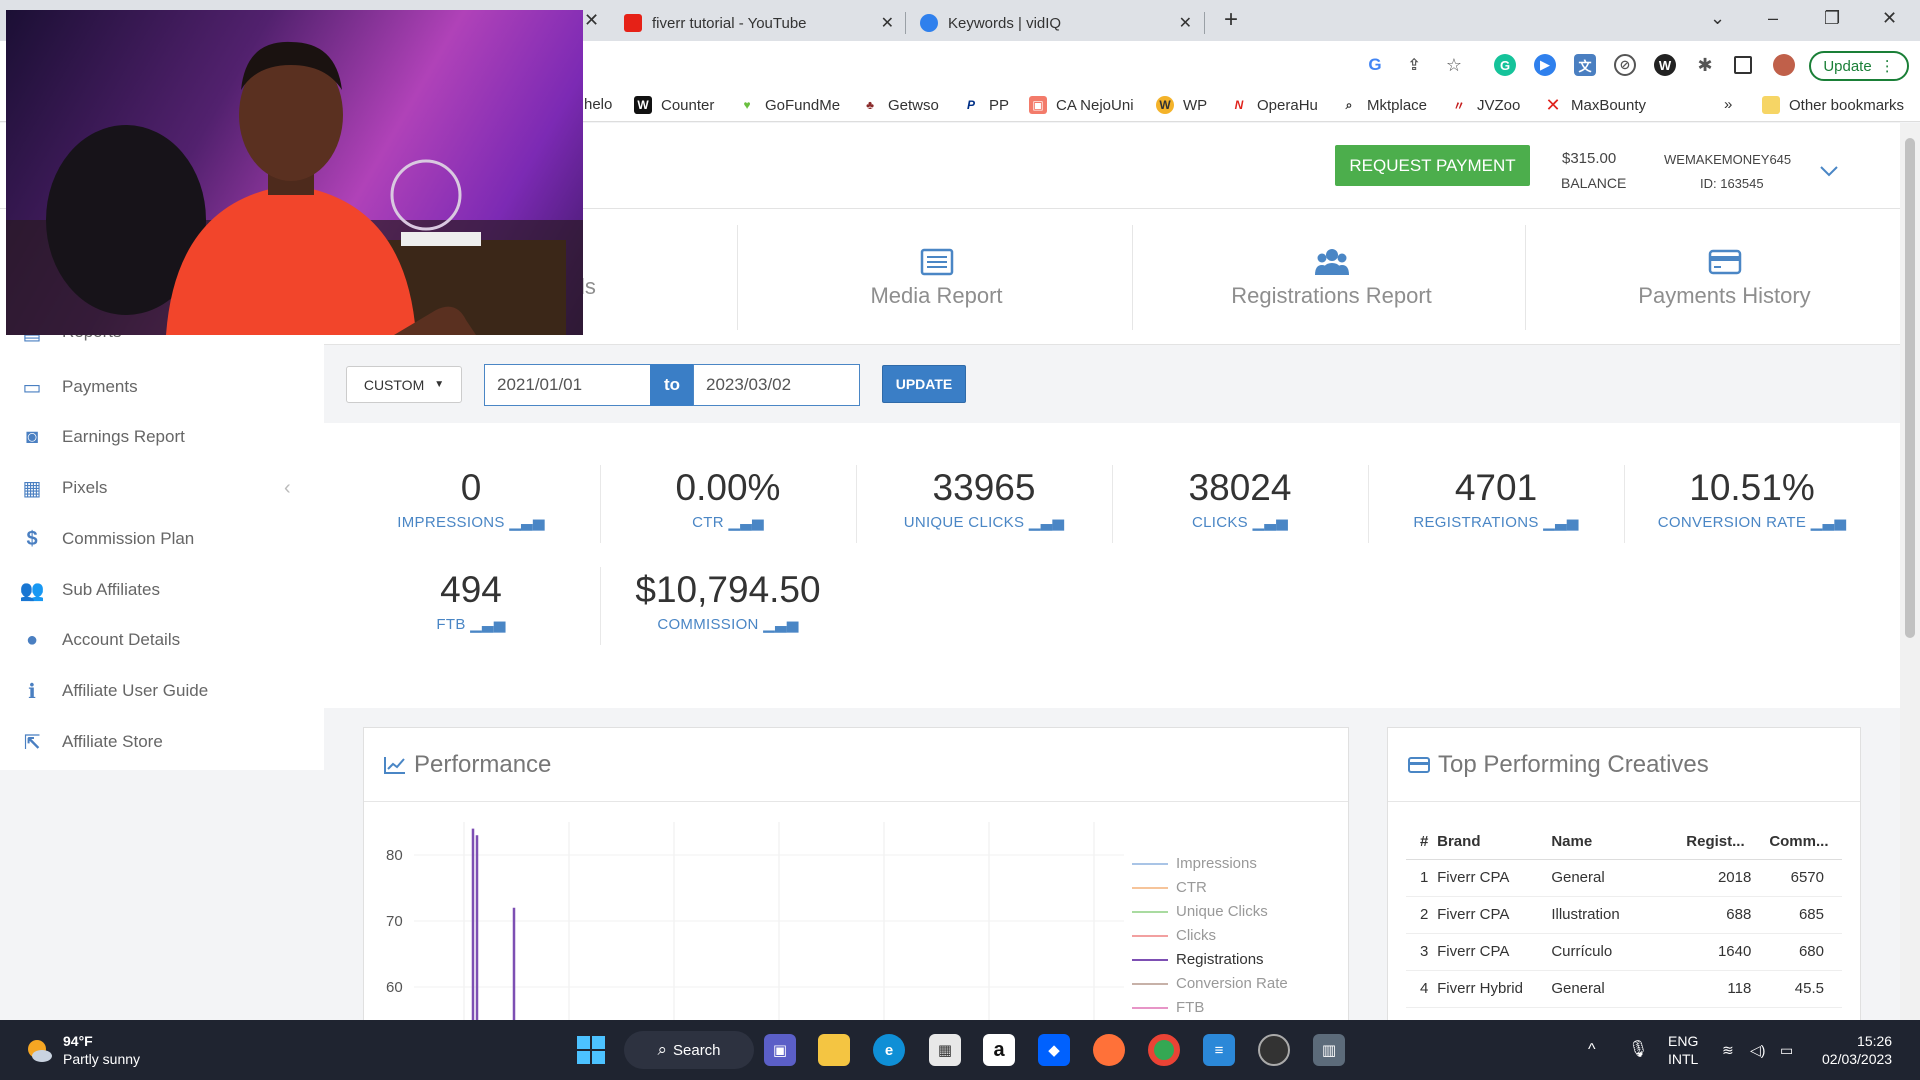 Image resolution: width=1920 pixels, height=1080 pixels. What do you see at coordinates (1432, 165) in the screenshot?
I see `request-payment-button: REQUEST PAYMENT` at bounding box center [1432, 165].